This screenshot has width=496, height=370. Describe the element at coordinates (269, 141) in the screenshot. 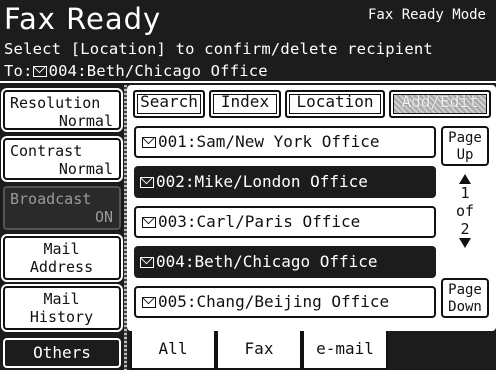

I see `recipient-label: 001:Sam/New York Office` at that location.